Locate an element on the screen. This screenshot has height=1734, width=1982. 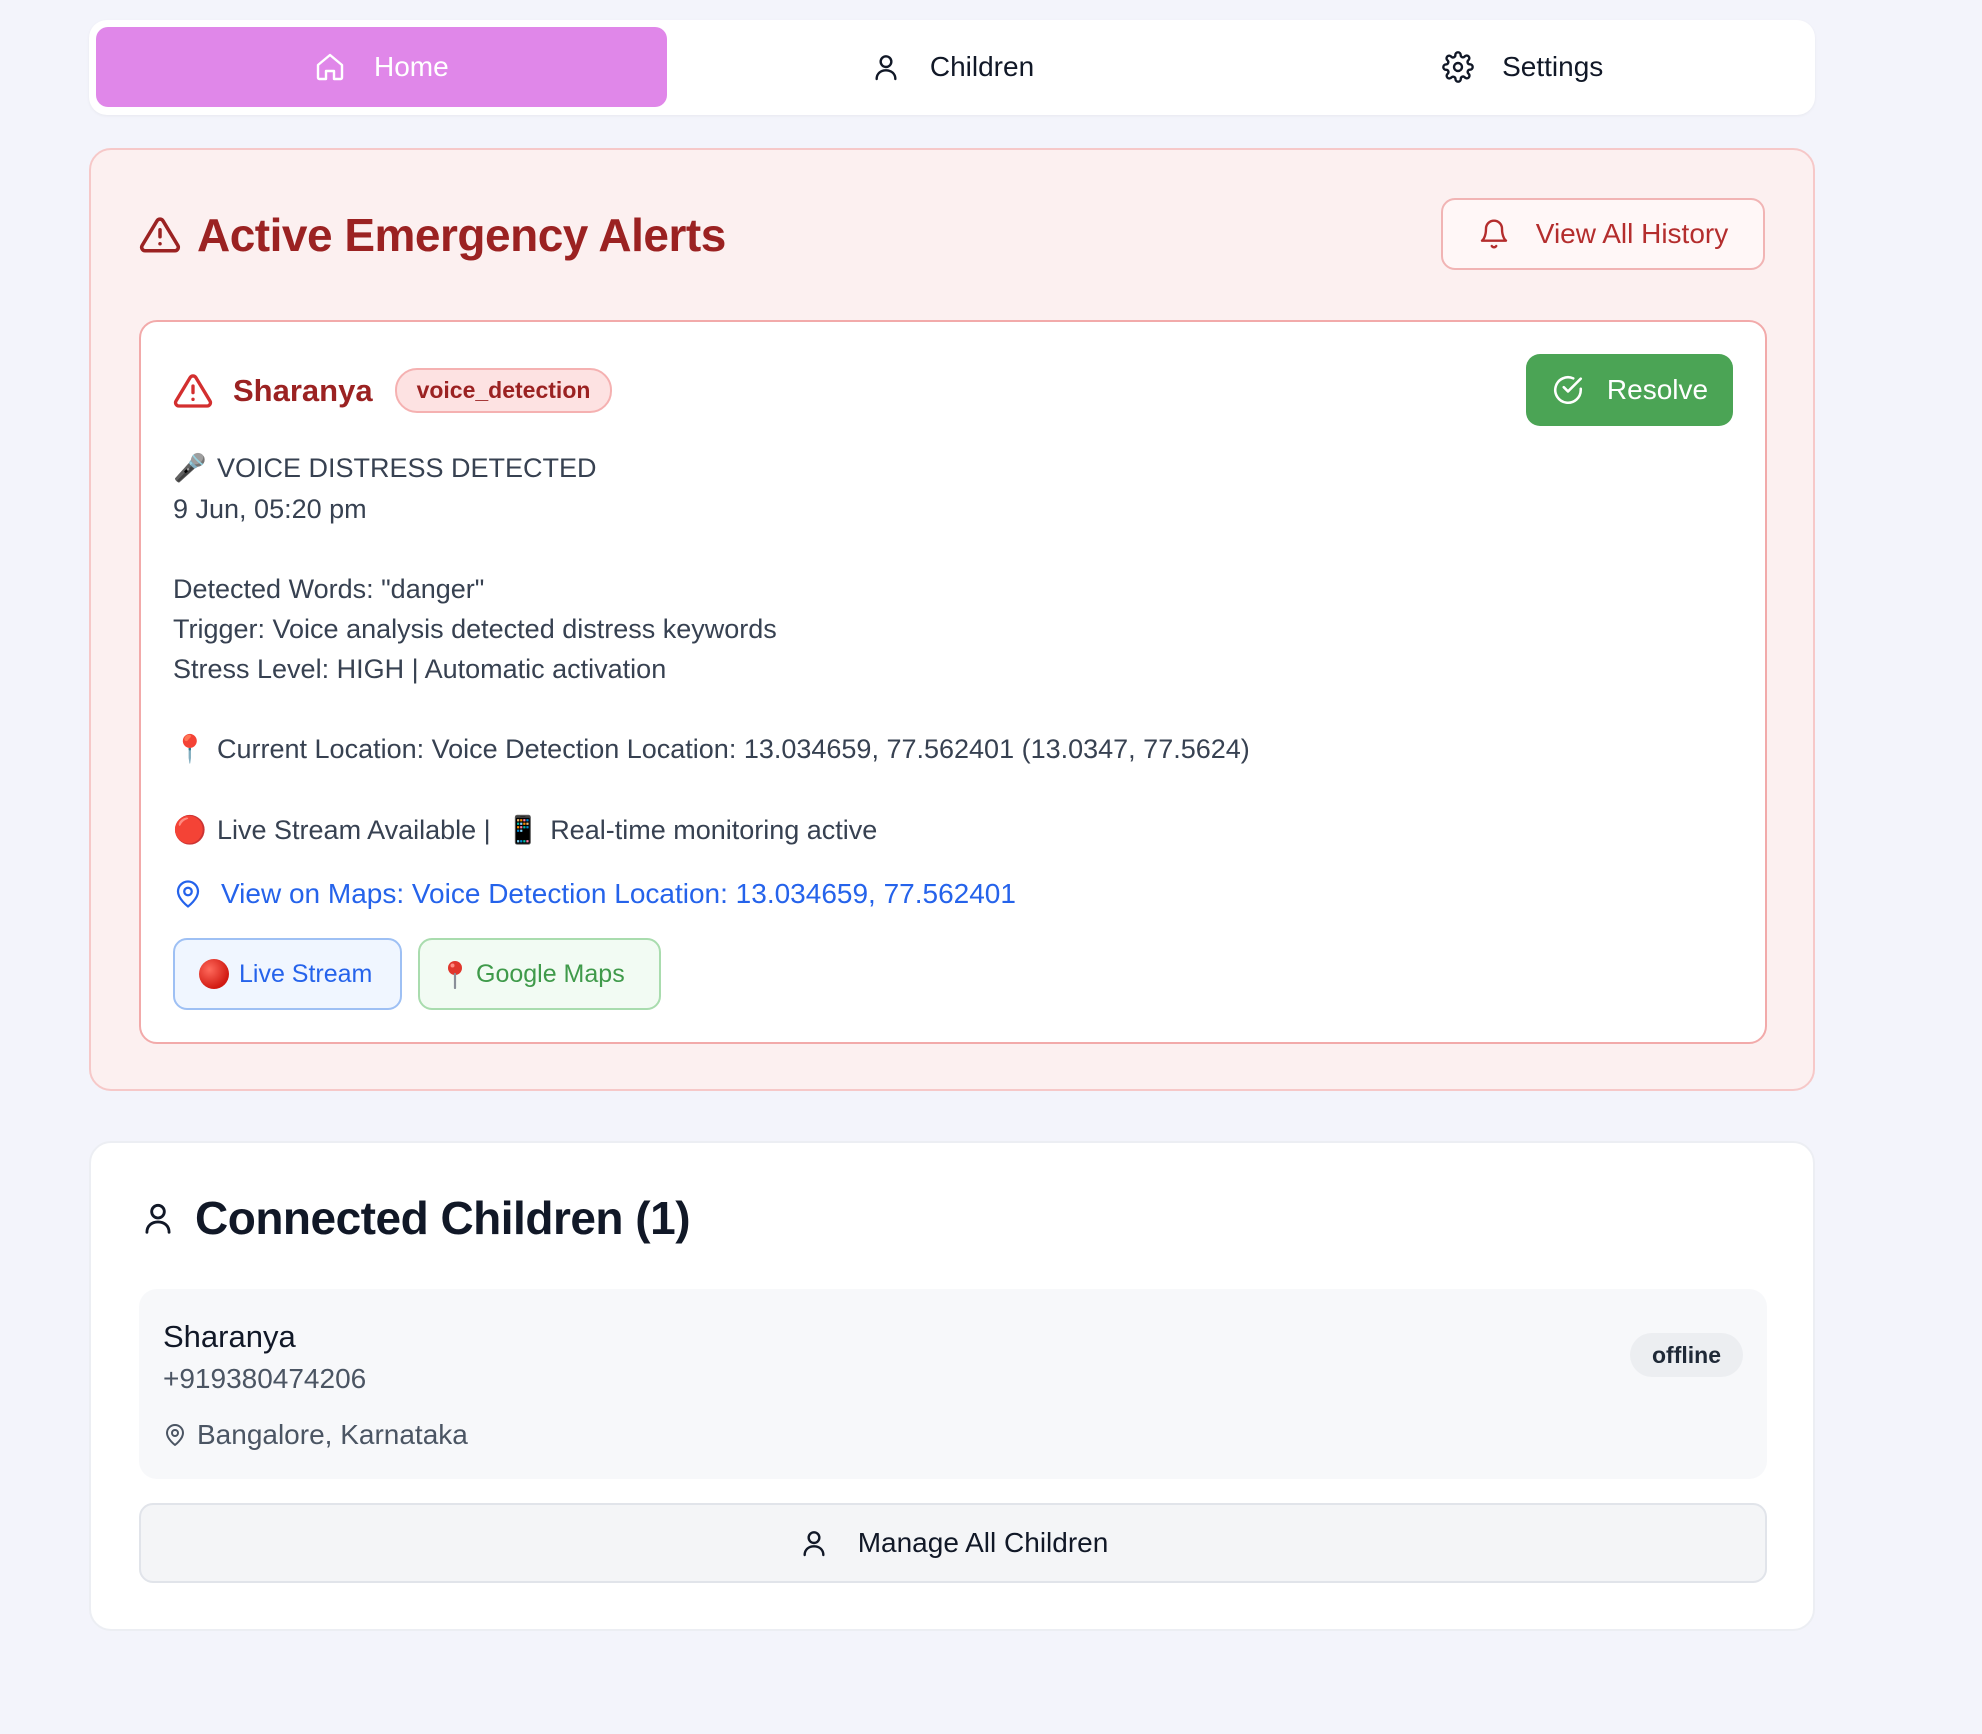
child-location: Bangalore, Karnataka is located at coordinates (315, 1435).